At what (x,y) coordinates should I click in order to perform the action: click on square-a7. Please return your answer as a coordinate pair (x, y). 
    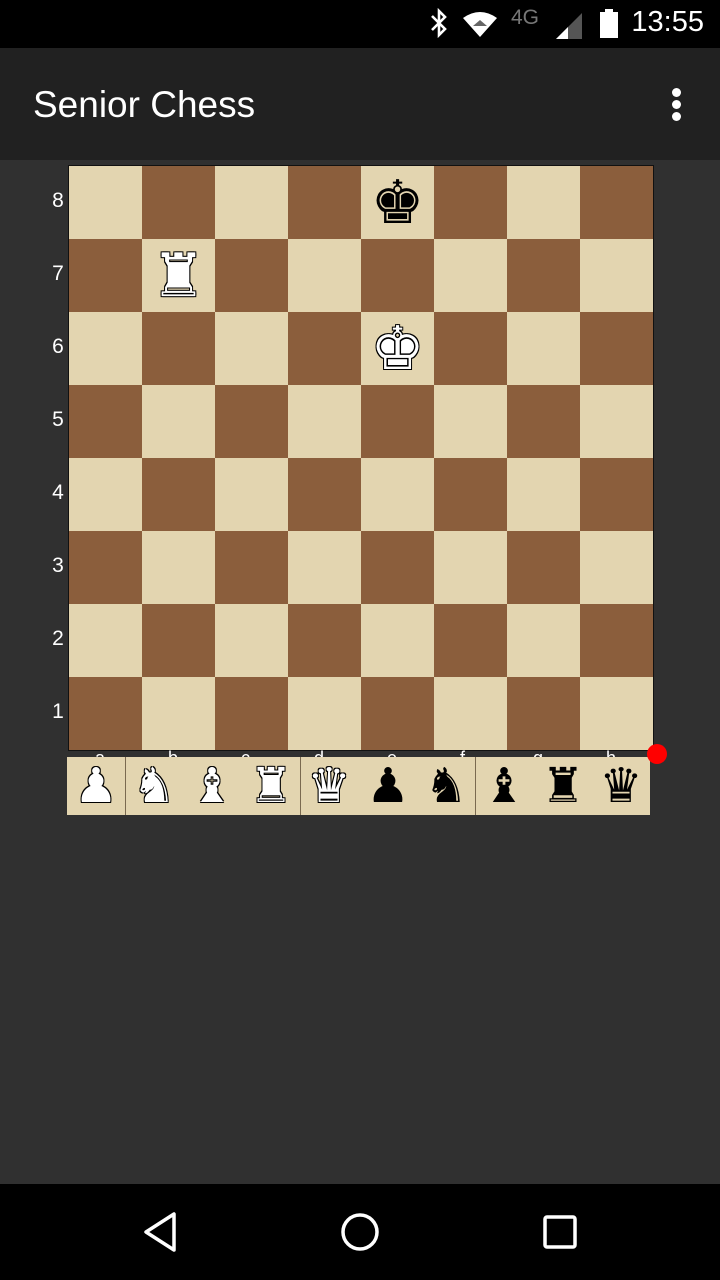
    Looking at the image, I should click on (105, 275).